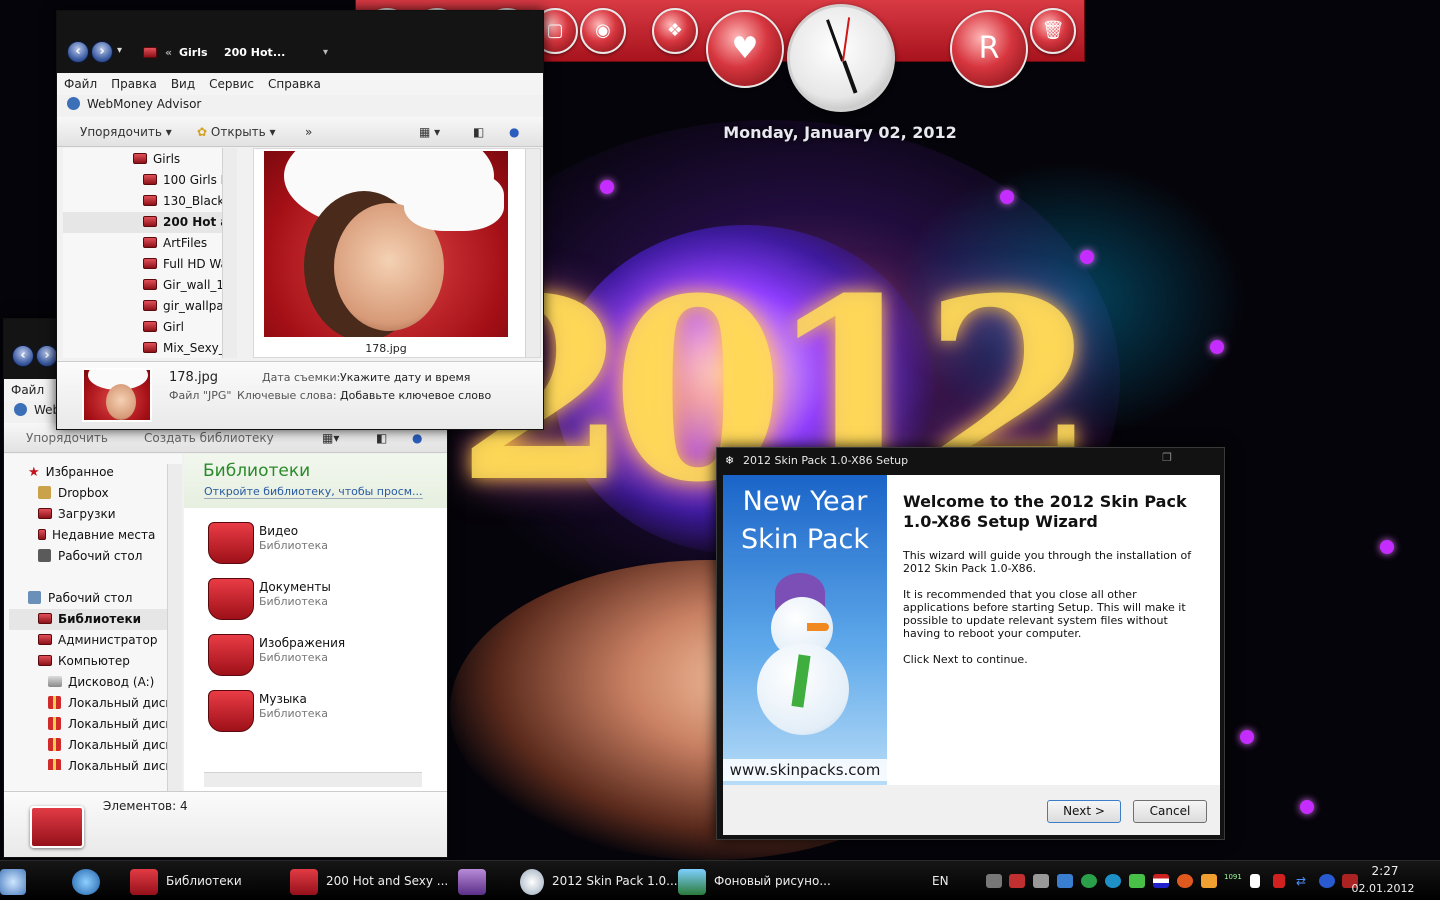 The width and height of the screenshot is (1440, 900). I want to click on nav-item-computer: Компьютер, so click(84, 661).